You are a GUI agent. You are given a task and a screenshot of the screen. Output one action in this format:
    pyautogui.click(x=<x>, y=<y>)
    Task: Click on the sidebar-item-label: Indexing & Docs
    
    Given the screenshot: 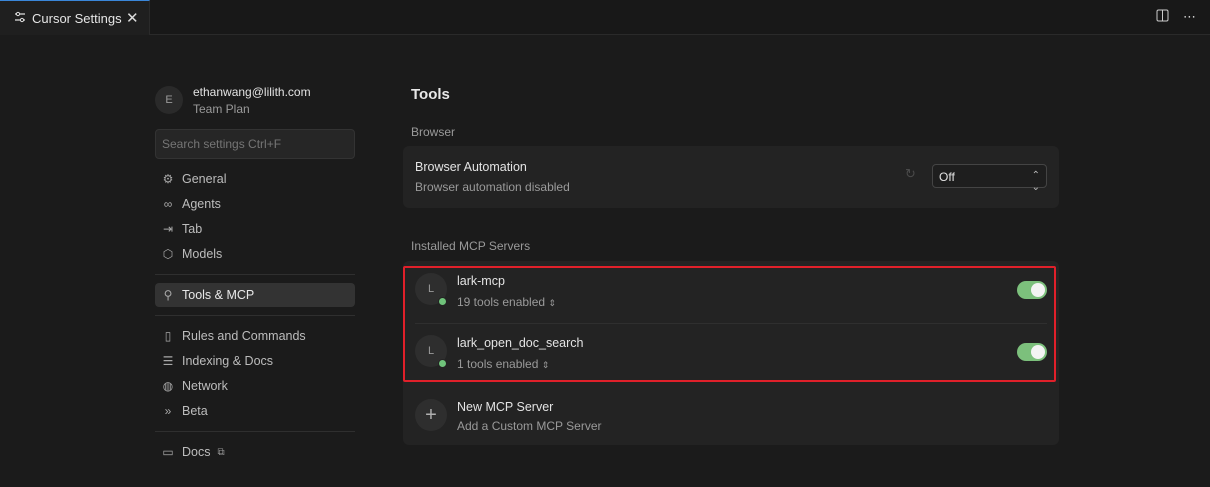 What is the action you would take?
    pyautogui.click(x=228, y=361)
    